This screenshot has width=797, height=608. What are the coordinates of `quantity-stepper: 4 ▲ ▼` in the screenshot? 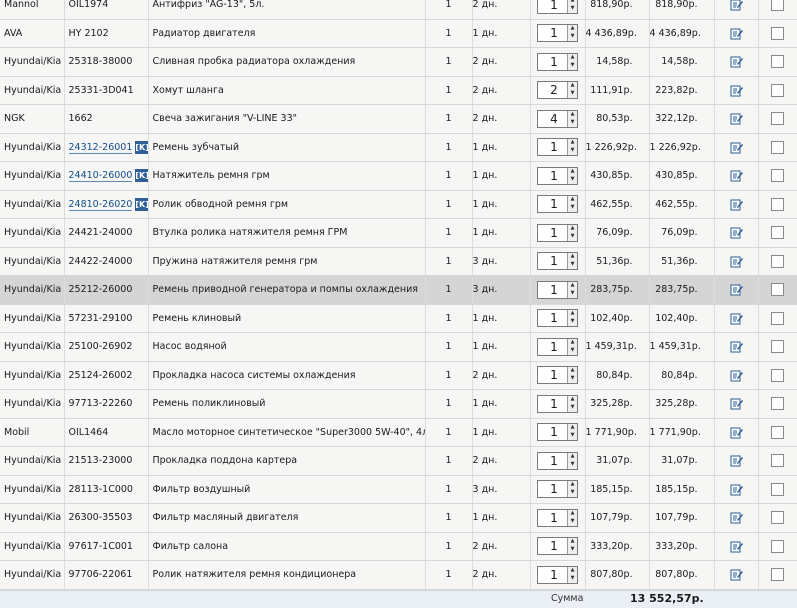 It's located at (557, 118).